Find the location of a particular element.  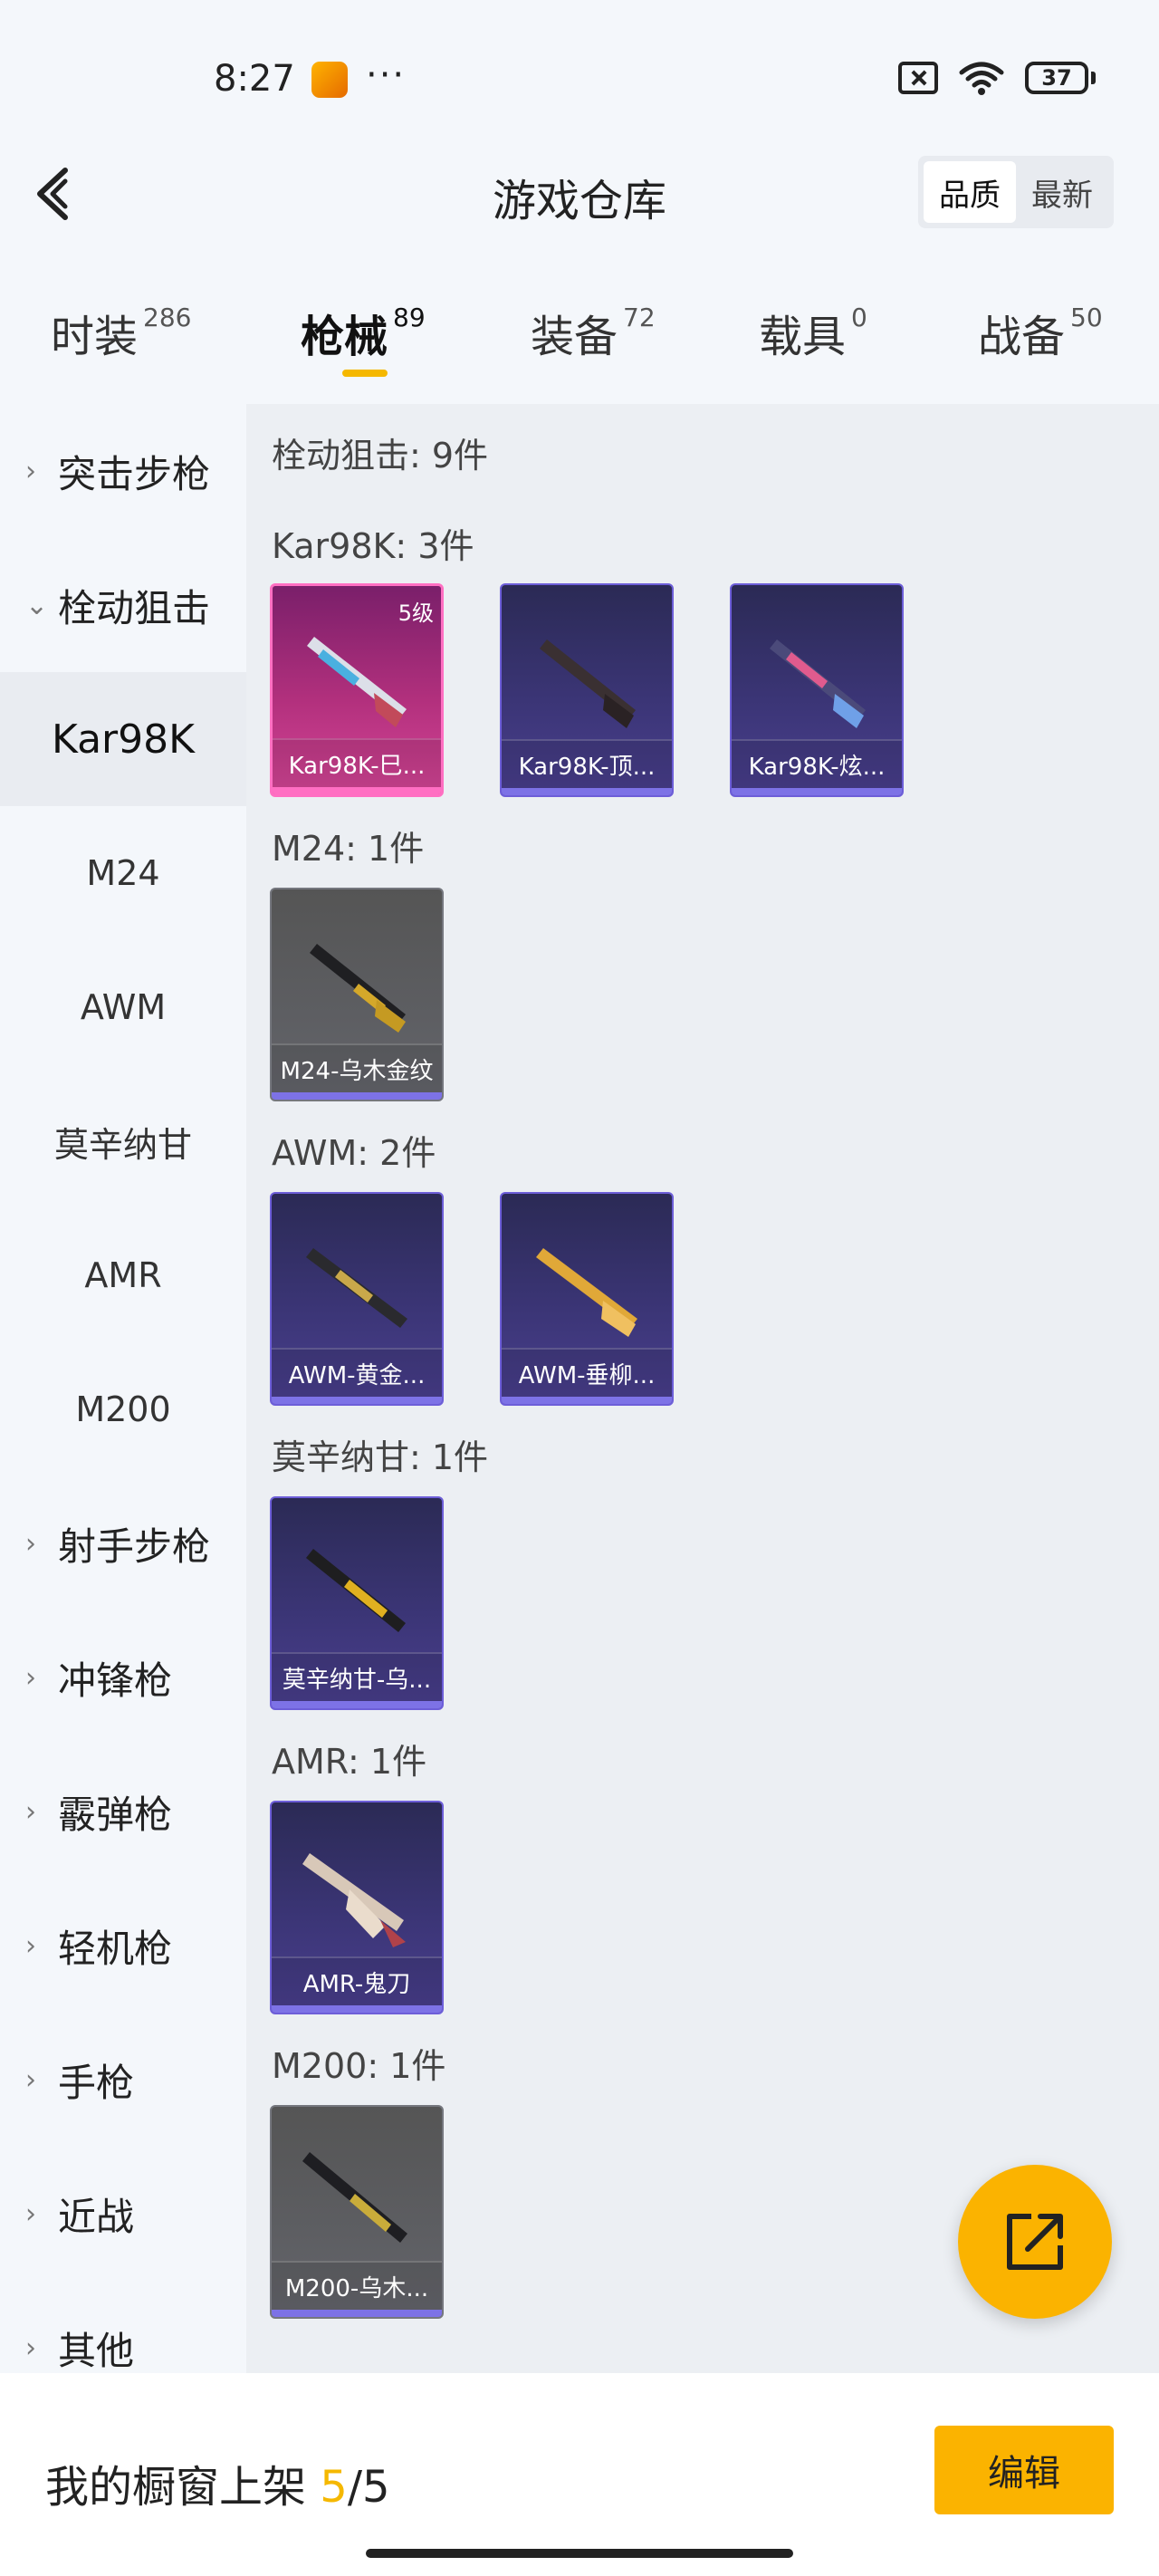

wifi-icon is located at coordinates (982, 78).